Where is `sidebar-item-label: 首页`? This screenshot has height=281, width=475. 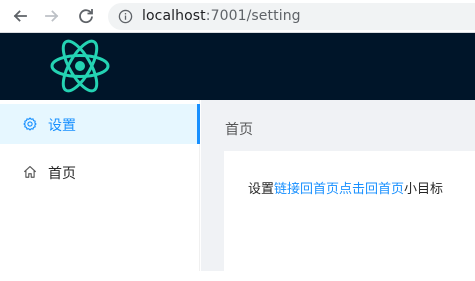
sidebar-item-label: 首页 is located at coordinates (62, 174).